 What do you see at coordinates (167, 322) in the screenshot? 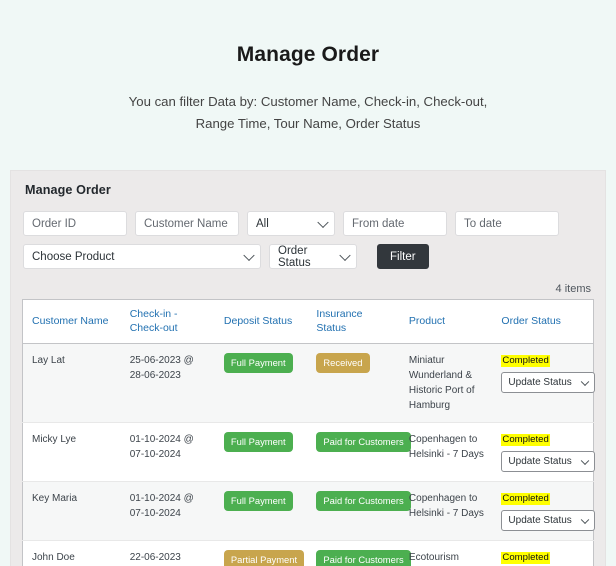
I see `header-checkin-checkout: Check-in - Check-out` at bounding box center [167, 322].